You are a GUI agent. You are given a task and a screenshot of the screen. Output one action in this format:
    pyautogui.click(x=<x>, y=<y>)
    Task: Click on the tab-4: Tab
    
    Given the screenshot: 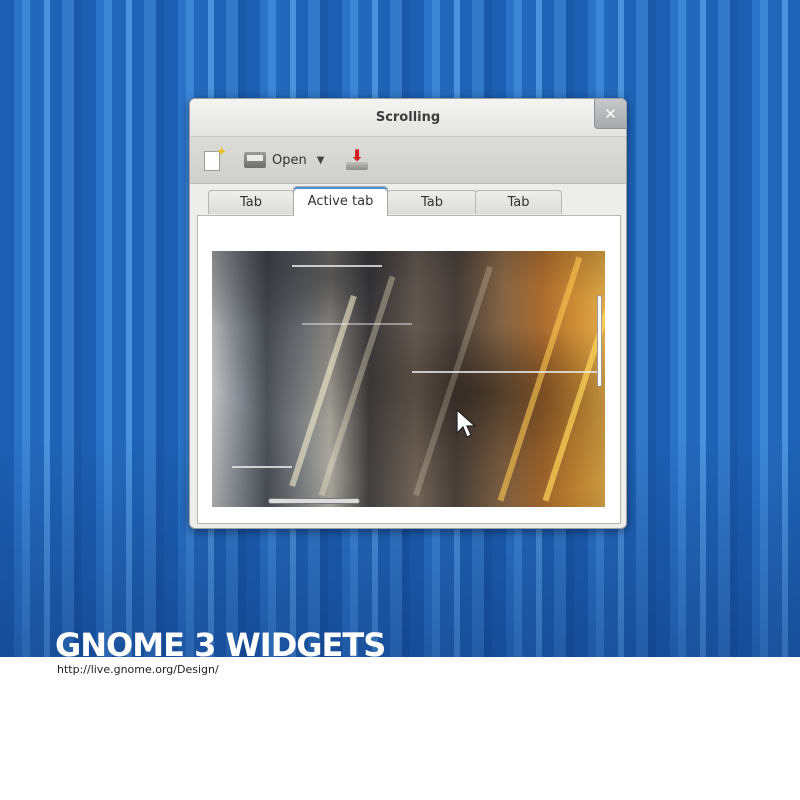 What is the action you would take?
    pyautogui.click(x=518, y=202)
    